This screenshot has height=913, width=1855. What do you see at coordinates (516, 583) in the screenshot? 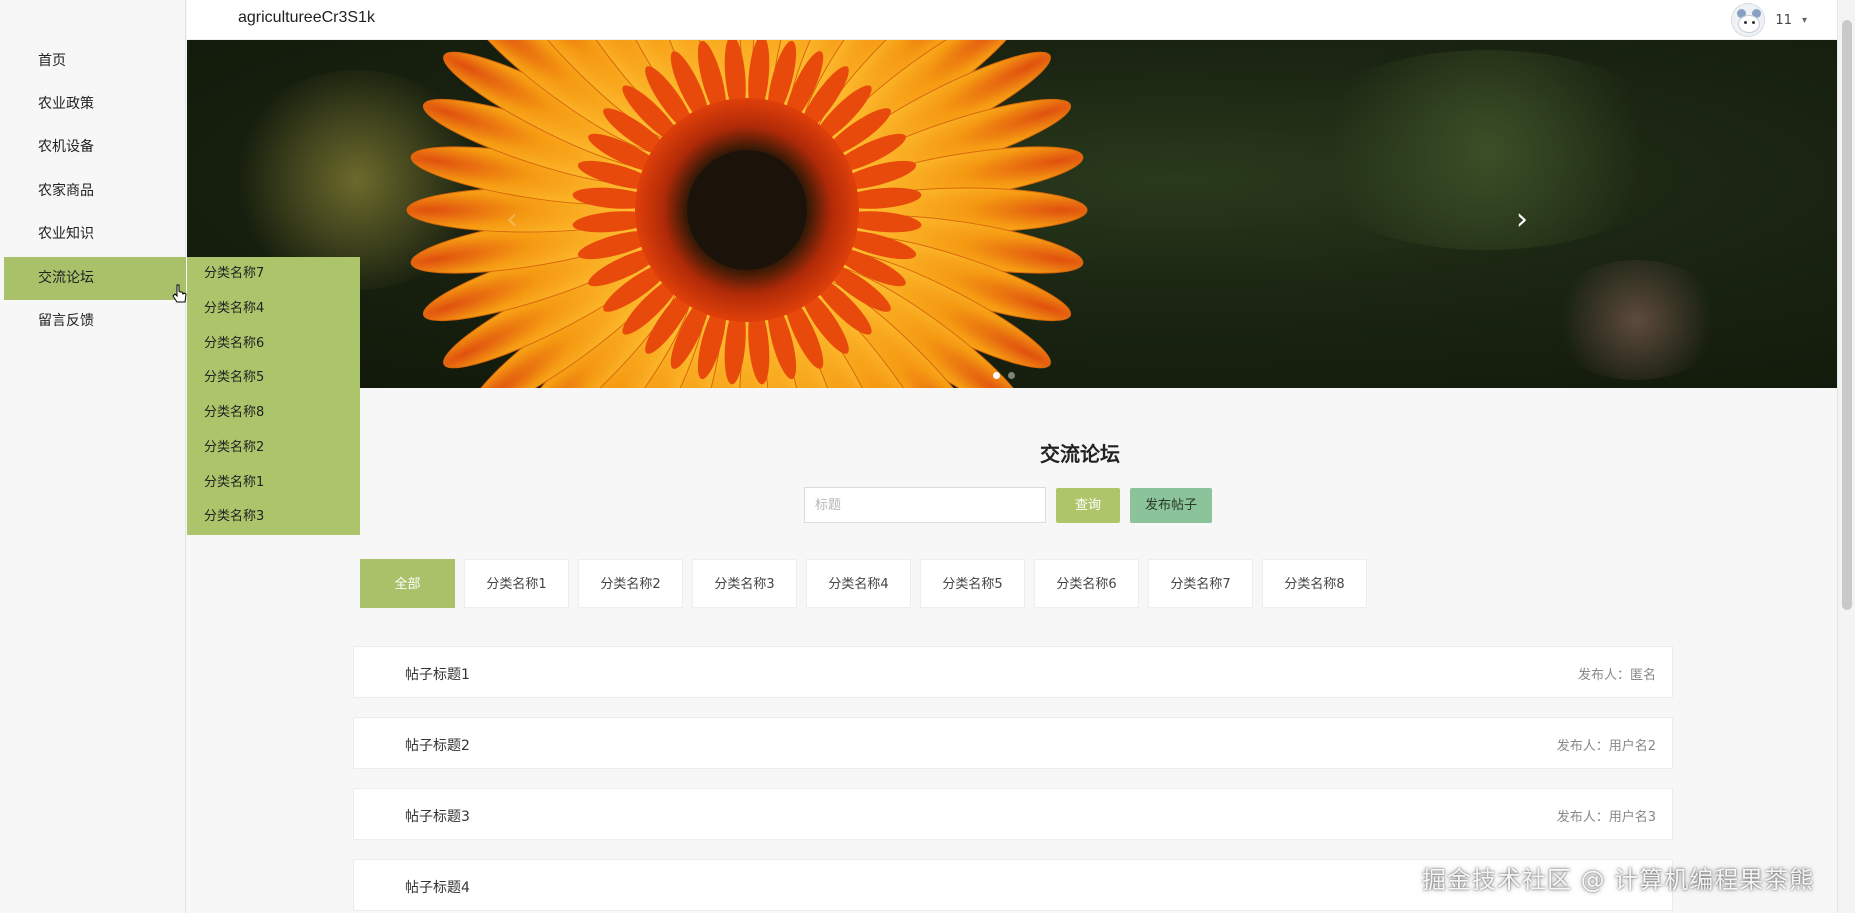
I see `tab-category: 分类名称1` at bounding box center [516, 583].